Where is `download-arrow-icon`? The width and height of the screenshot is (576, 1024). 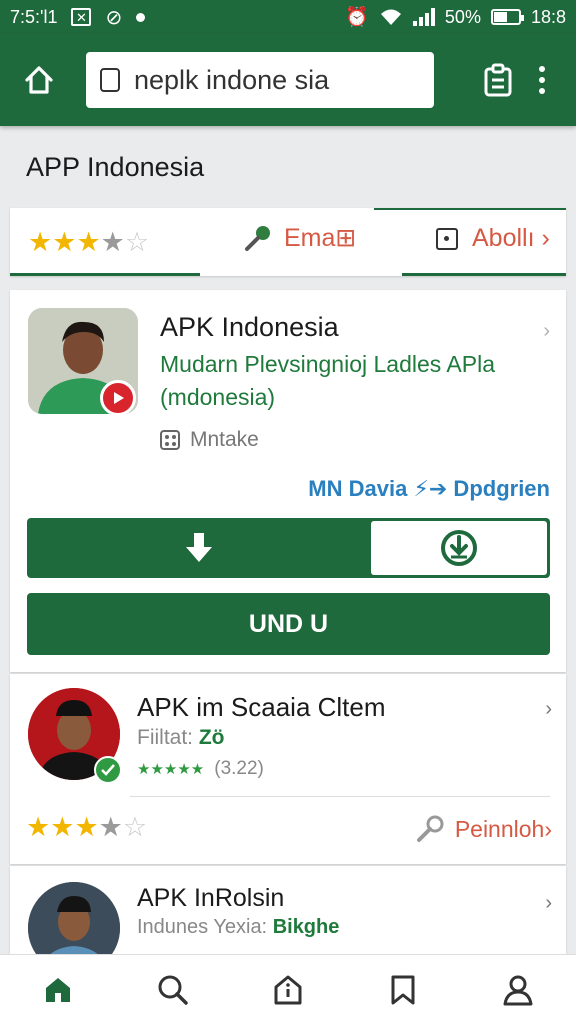
download-arrow-icon is located at coordinates (199, 547).